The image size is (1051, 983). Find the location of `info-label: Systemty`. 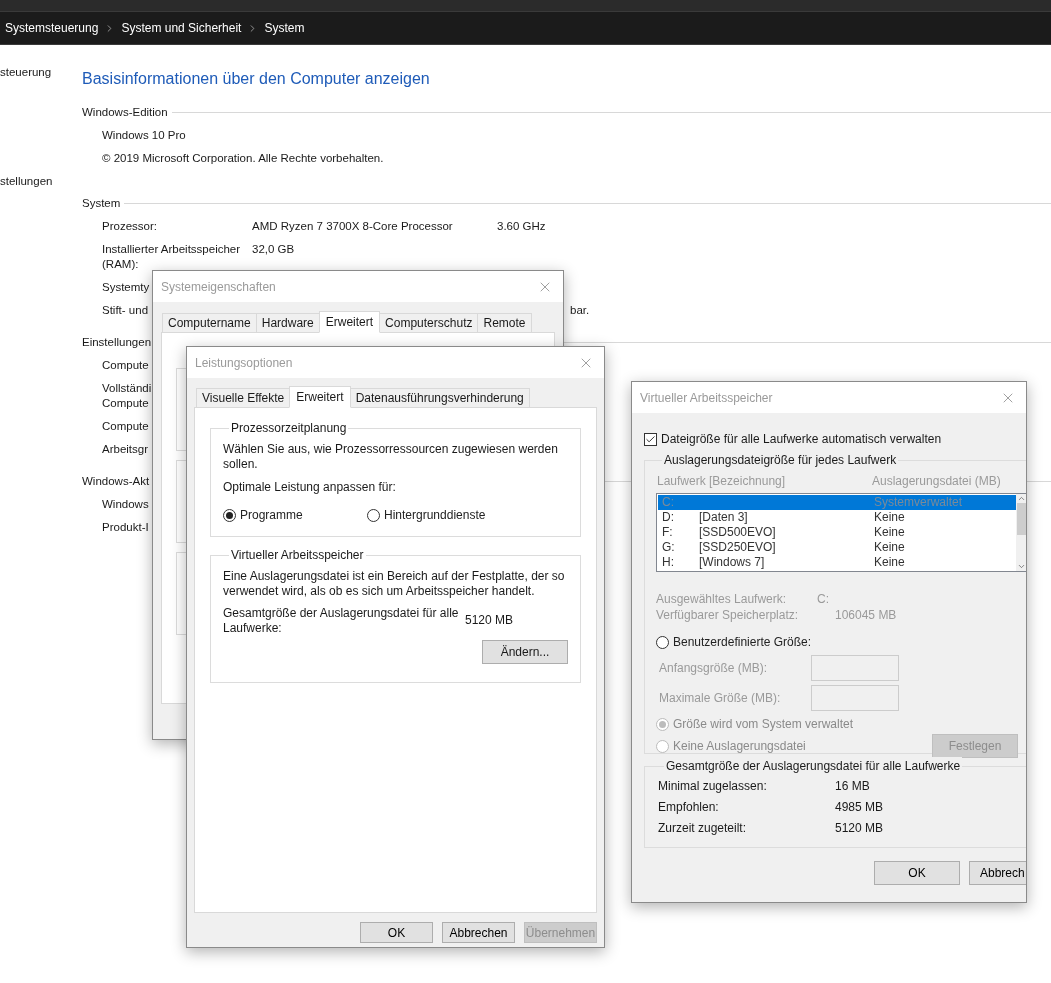

info-label: Systemty is located at coordinates (126, 287).